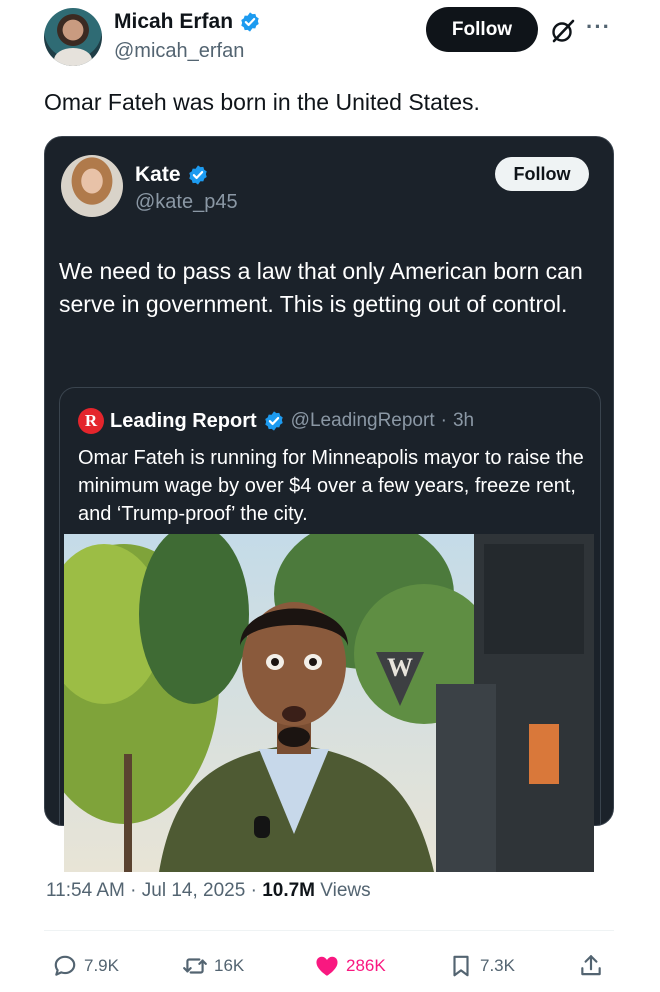  What do you see at coordinates (482, 29) in the screenshot?
I see `follow-button: Follow` at bounding box center [482, 29].